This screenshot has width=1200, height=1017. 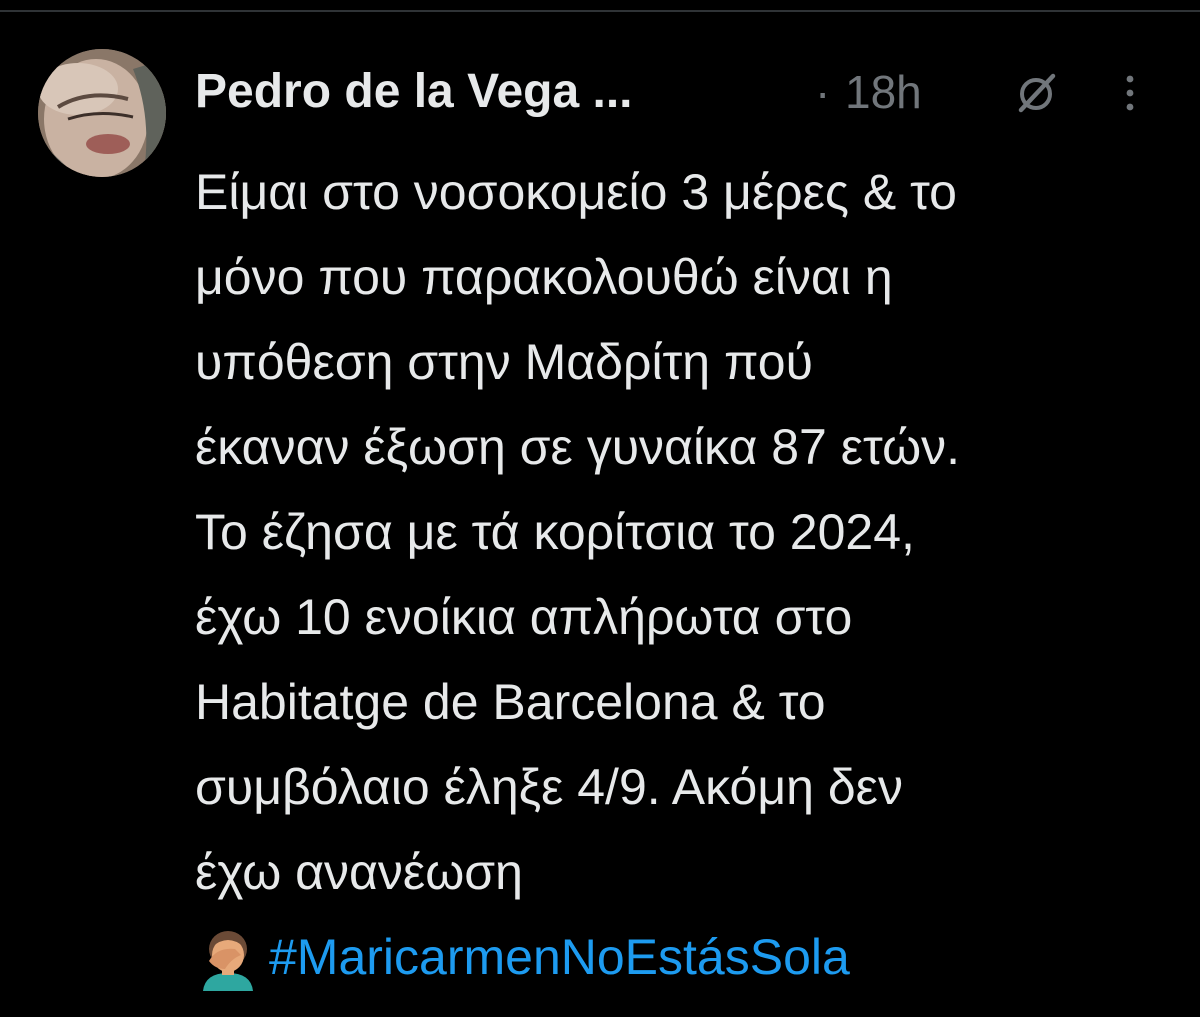 What do you see at coordinates (559, 957) in the screenshot?
I see `hashtag-link: #MaricarmenNoEstásSola` at bounding box center [559, 957].